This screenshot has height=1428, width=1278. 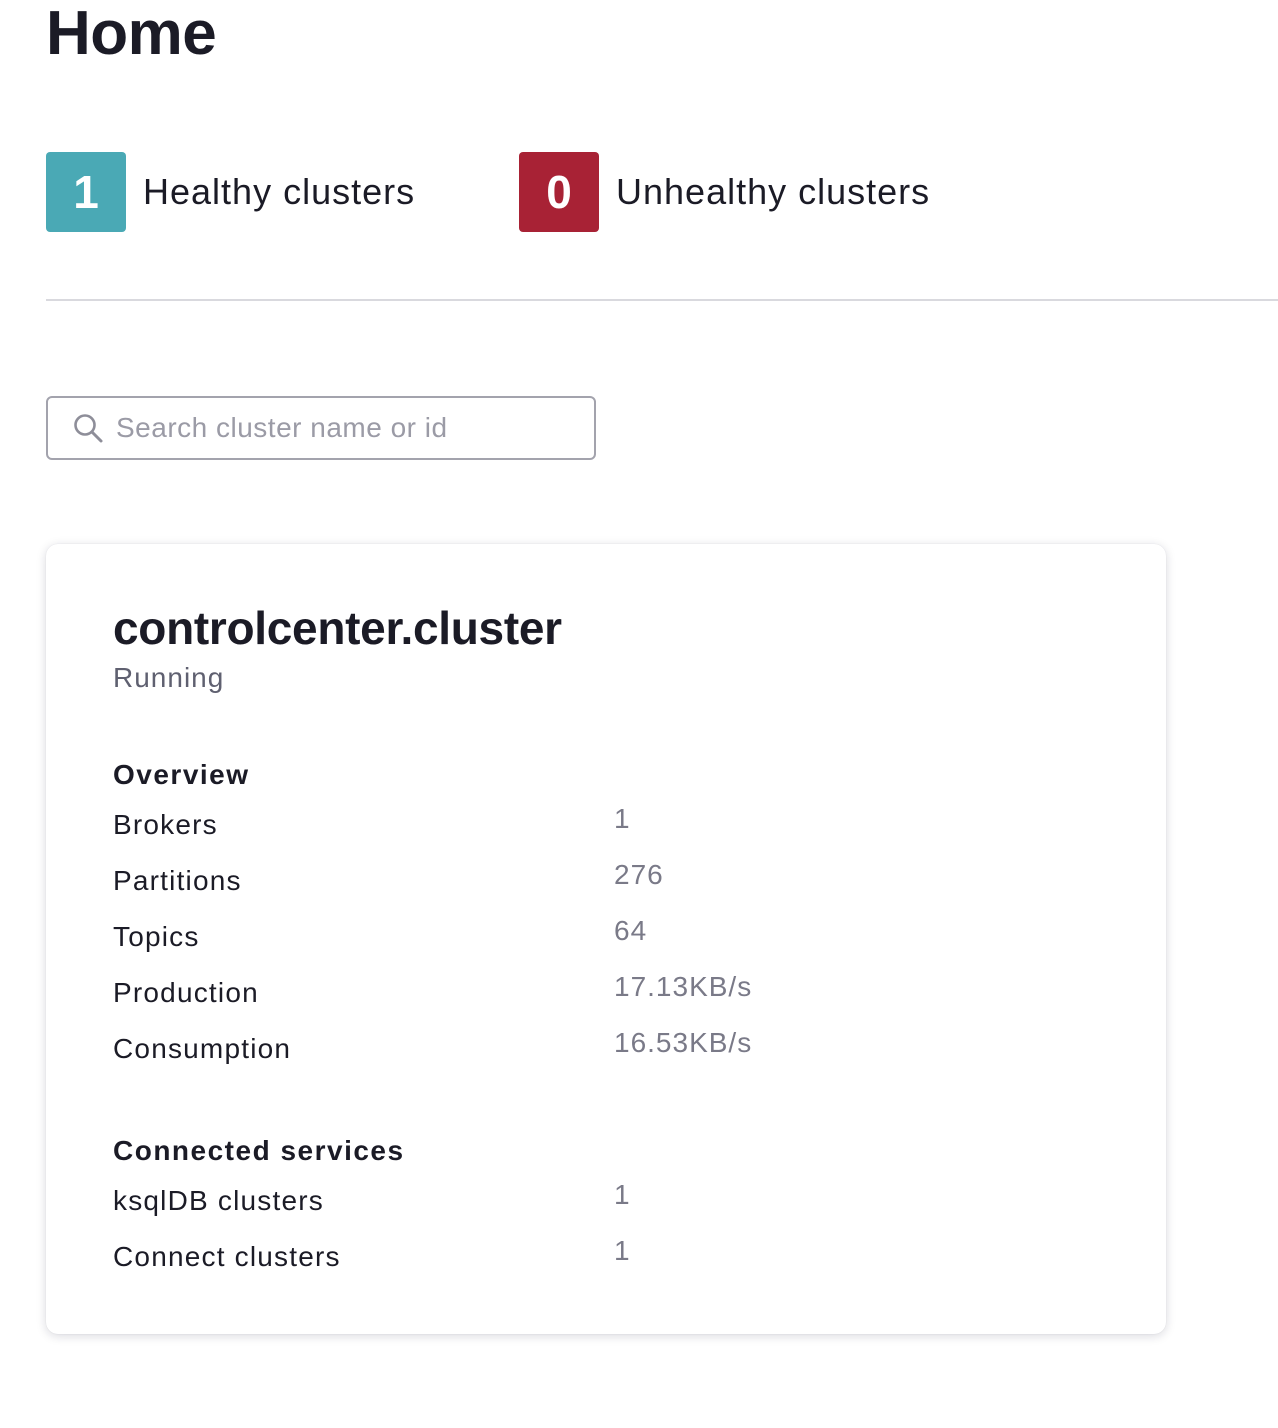 I want to click on healthy-count-badge: 1, so click(x=86, y=192).